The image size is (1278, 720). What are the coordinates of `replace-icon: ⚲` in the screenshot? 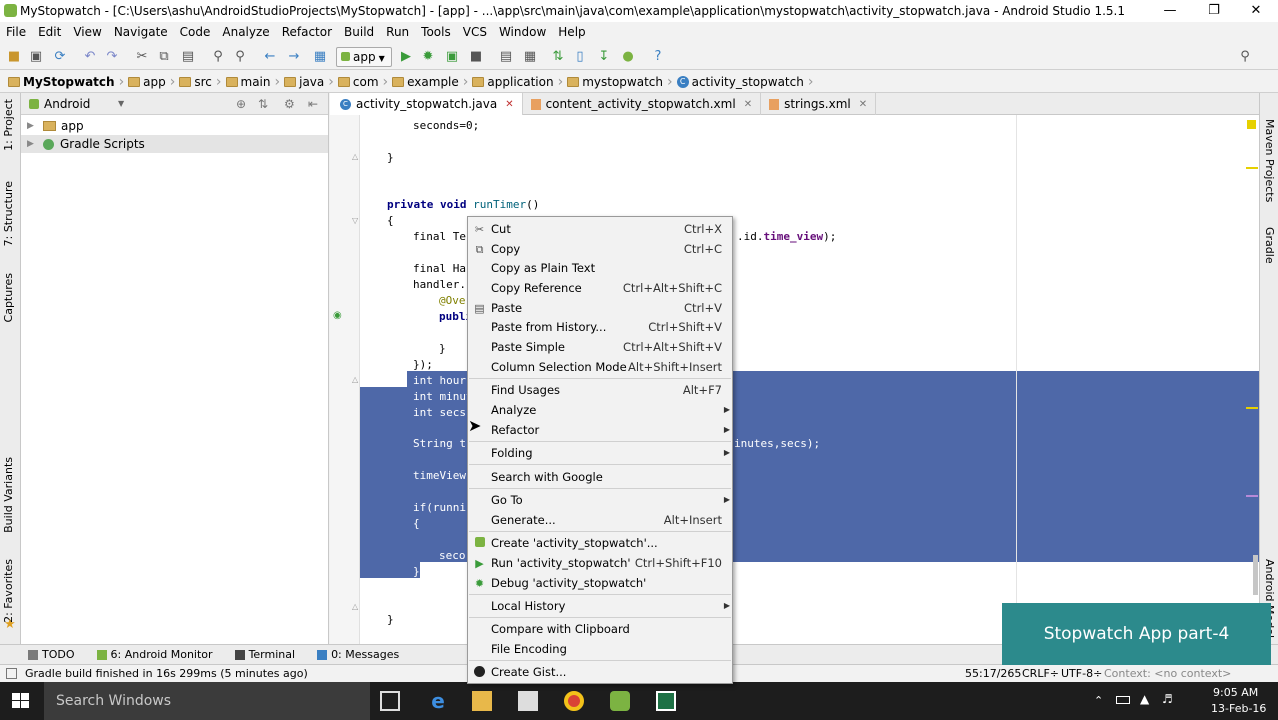 It's located at (240, 57).